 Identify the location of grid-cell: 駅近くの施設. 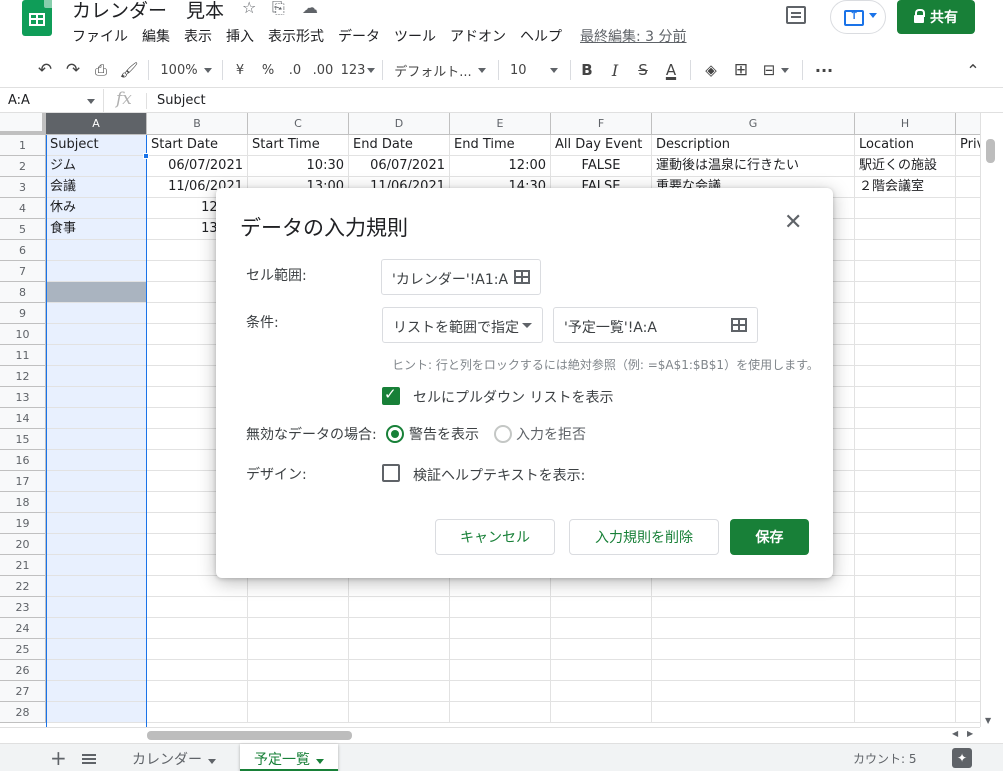
(905, 166).